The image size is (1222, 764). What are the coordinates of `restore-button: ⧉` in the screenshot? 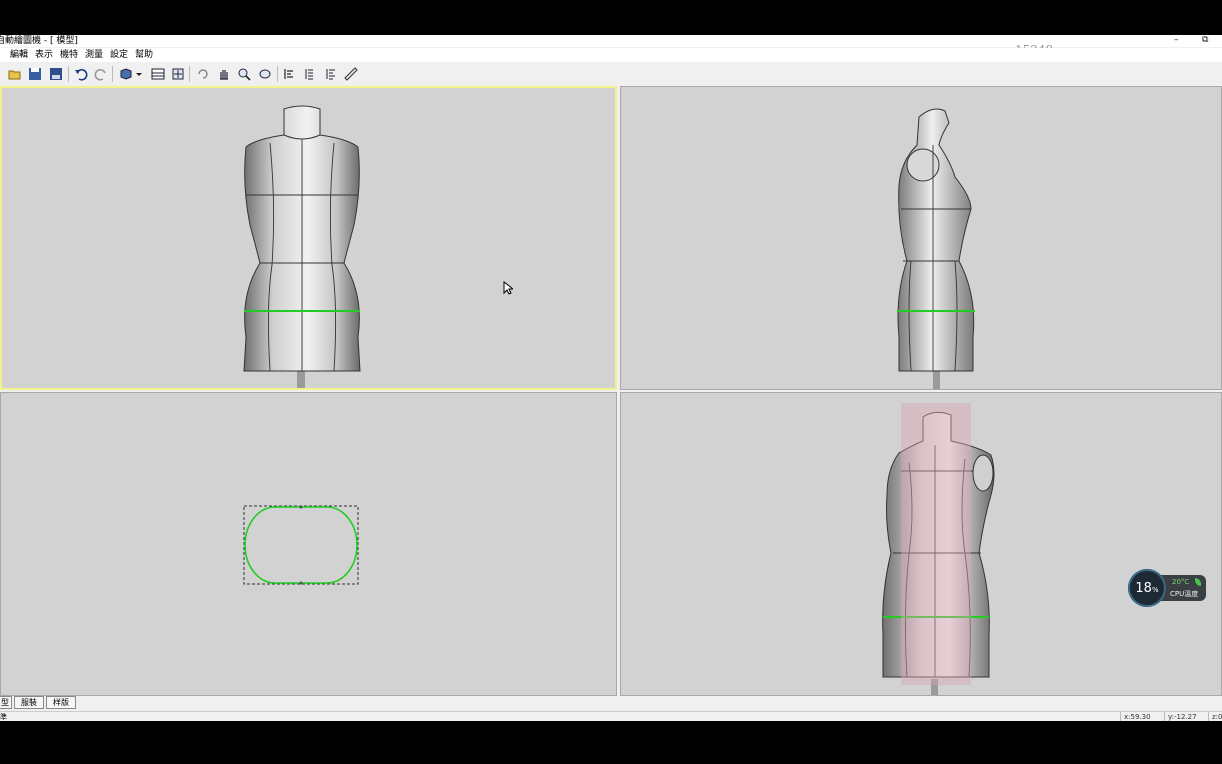 It's located at (1205, 40).